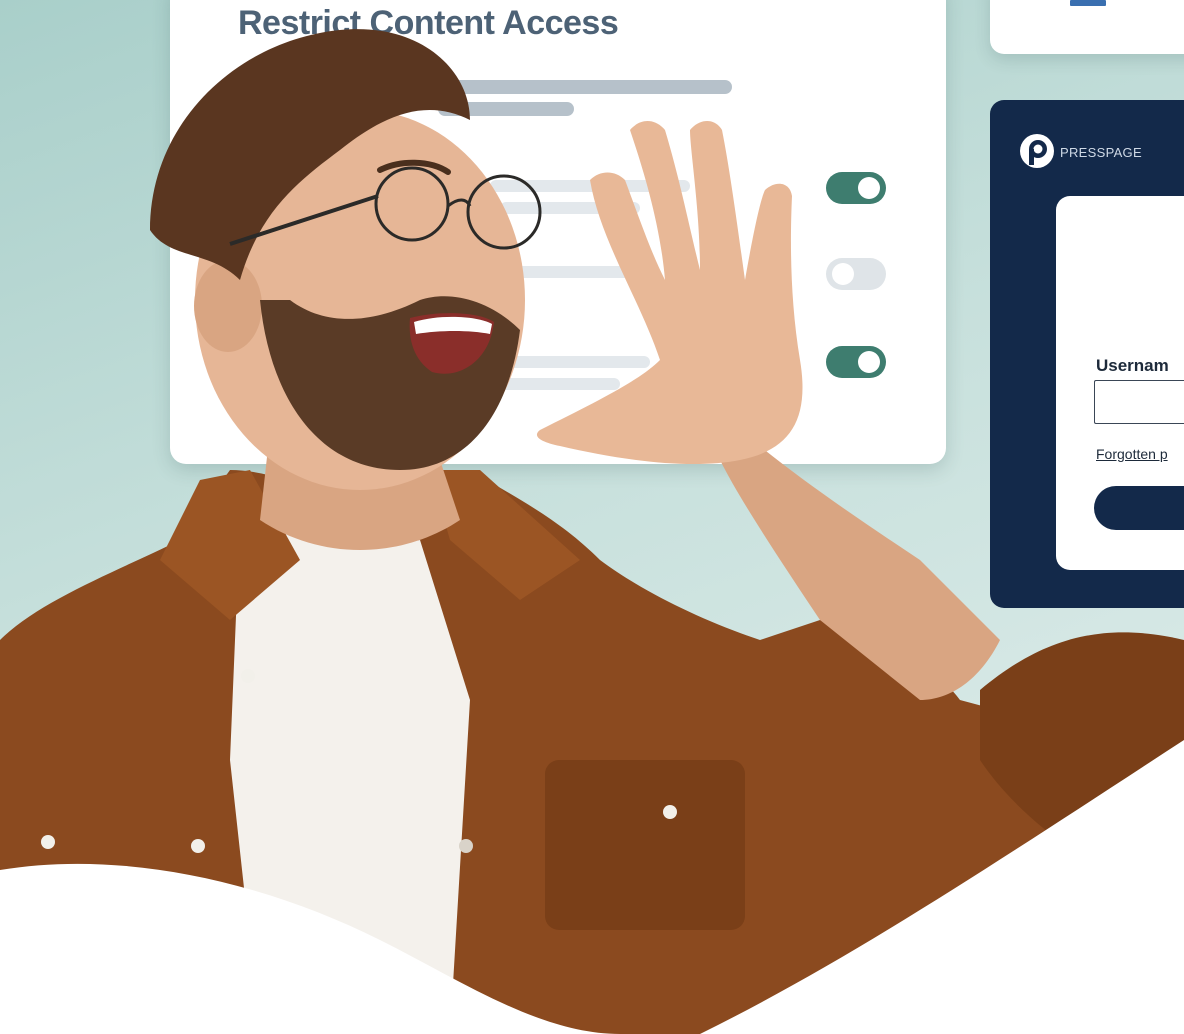  Describe the element at coordinates (669, 293) in the screenshot. I see `hand` at that location.